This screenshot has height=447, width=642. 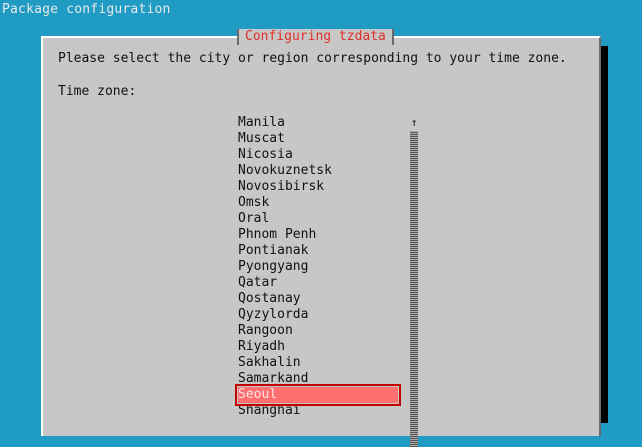 I want to click on time-zone-option-selected: Seoul, so click(x=318, y=395).